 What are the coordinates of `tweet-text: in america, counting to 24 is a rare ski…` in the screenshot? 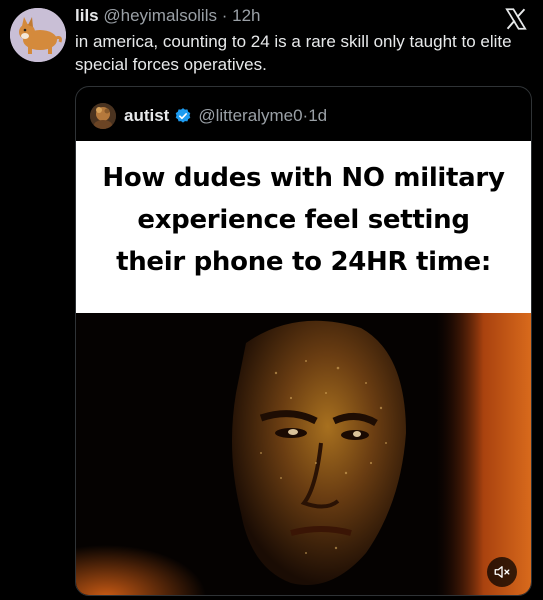 It's located at (293, 53).